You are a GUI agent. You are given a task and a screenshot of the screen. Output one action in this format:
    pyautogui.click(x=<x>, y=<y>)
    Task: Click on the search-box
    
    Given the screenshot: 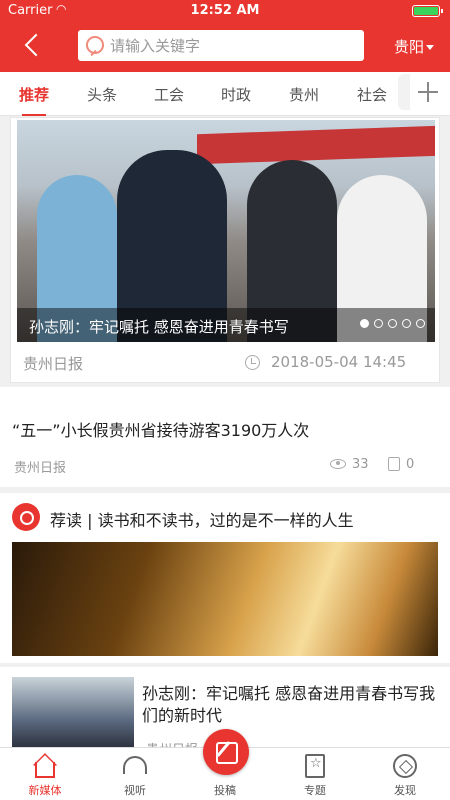 What is the action you would take?
    pyautogui.click(x=221, y=45)
    